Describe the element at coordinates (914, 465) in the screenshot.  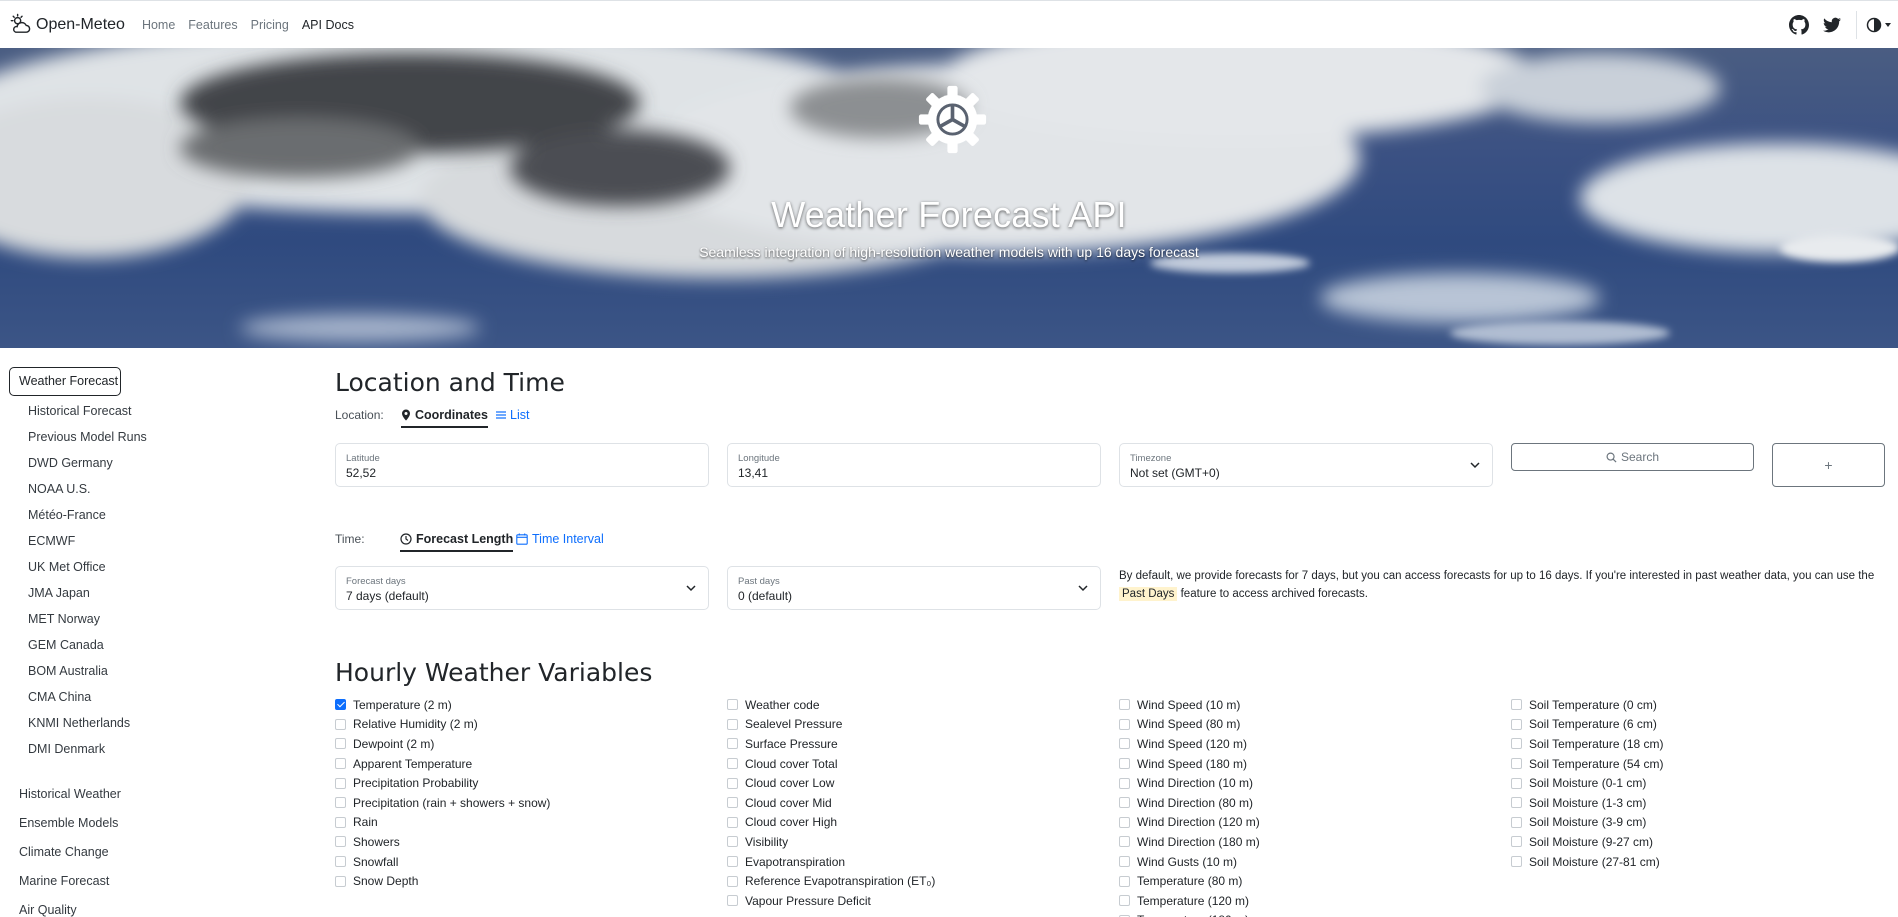
I see `longitude-field: Longitude 13,41` at that location.